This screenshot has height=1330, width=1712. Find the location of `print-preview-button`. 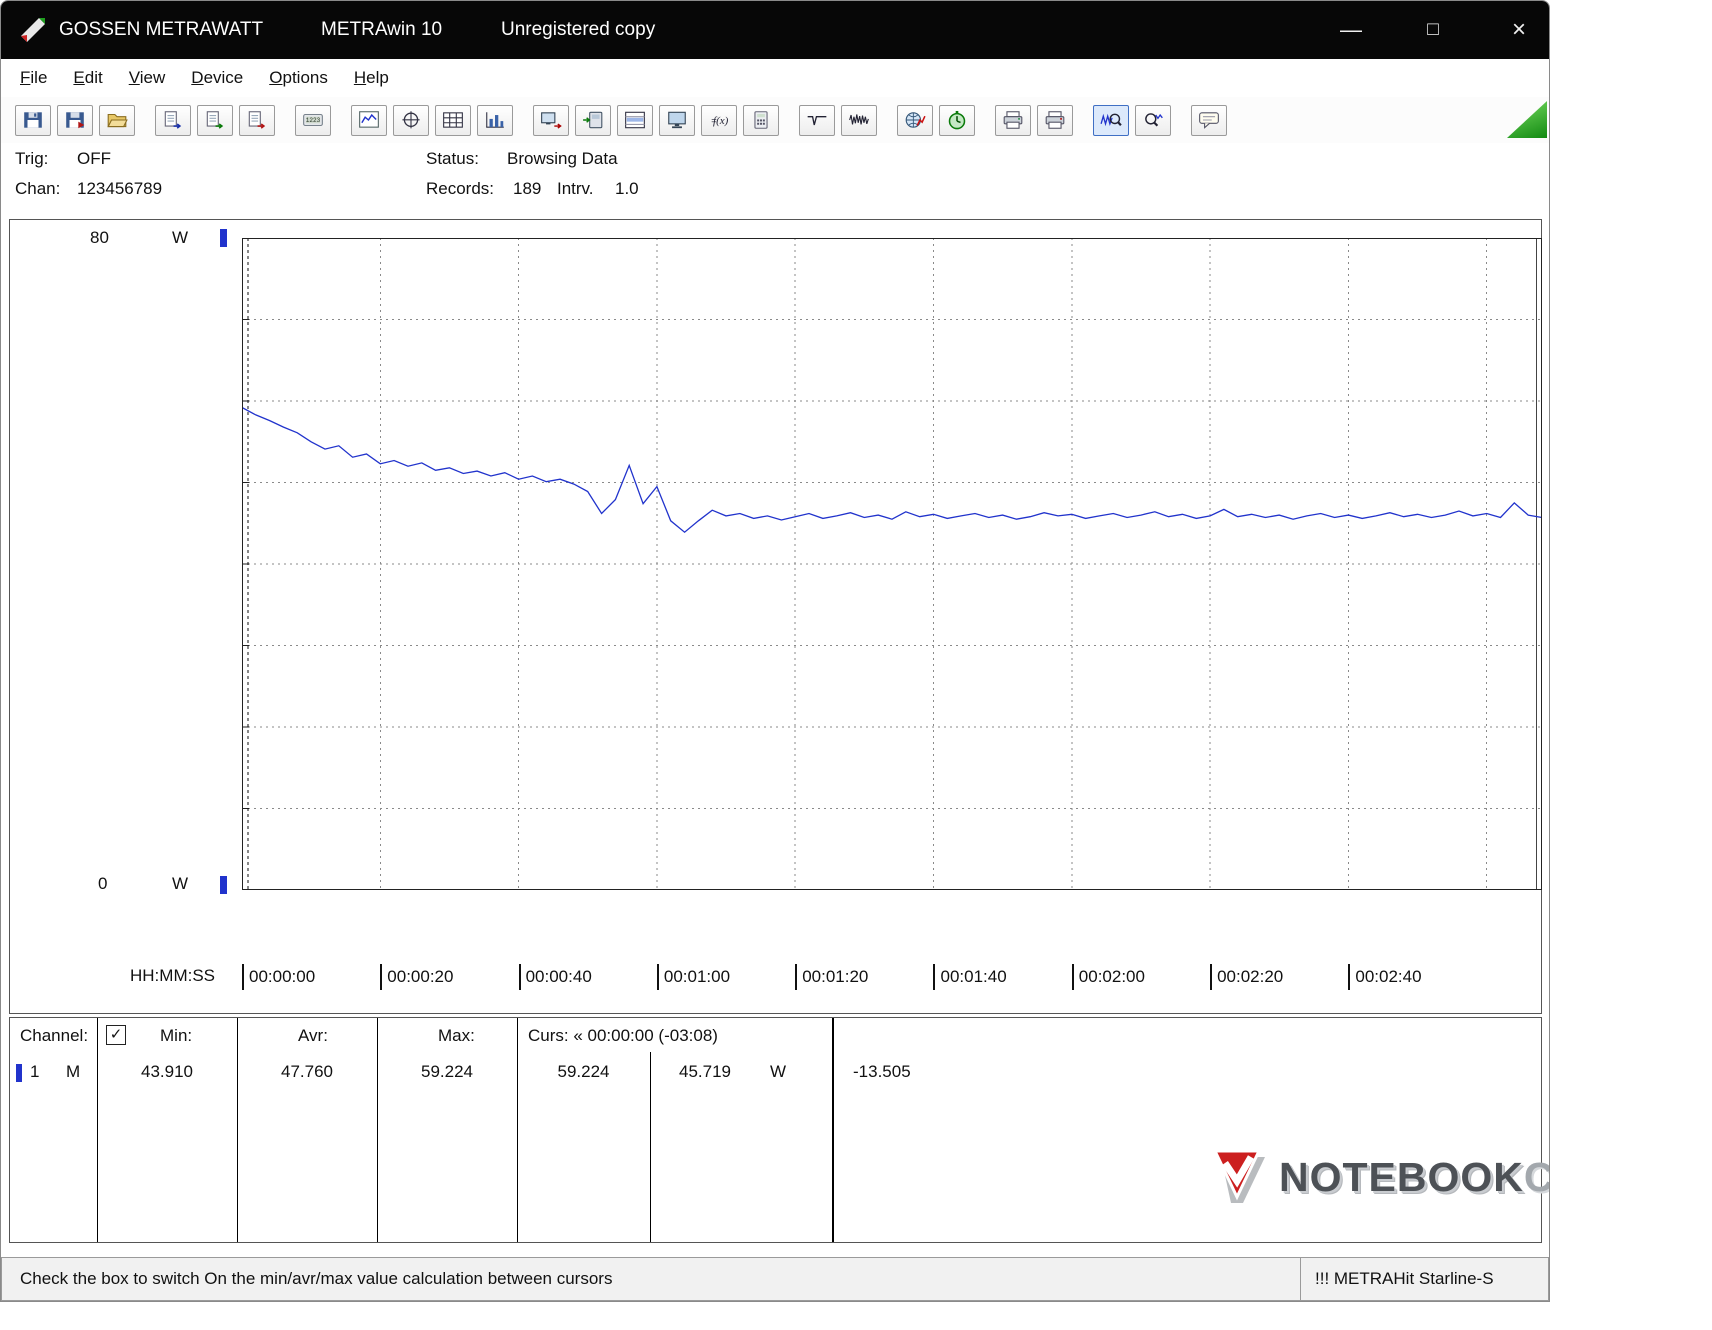

print-preview-button is located at coordinates (1013, 120).